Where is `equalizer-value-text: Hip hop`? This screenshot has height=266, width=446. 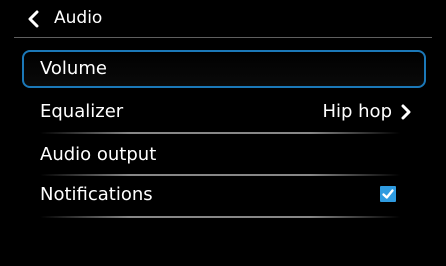
equalizer-value-text: Hip hop is located at coordinates (357, 111).